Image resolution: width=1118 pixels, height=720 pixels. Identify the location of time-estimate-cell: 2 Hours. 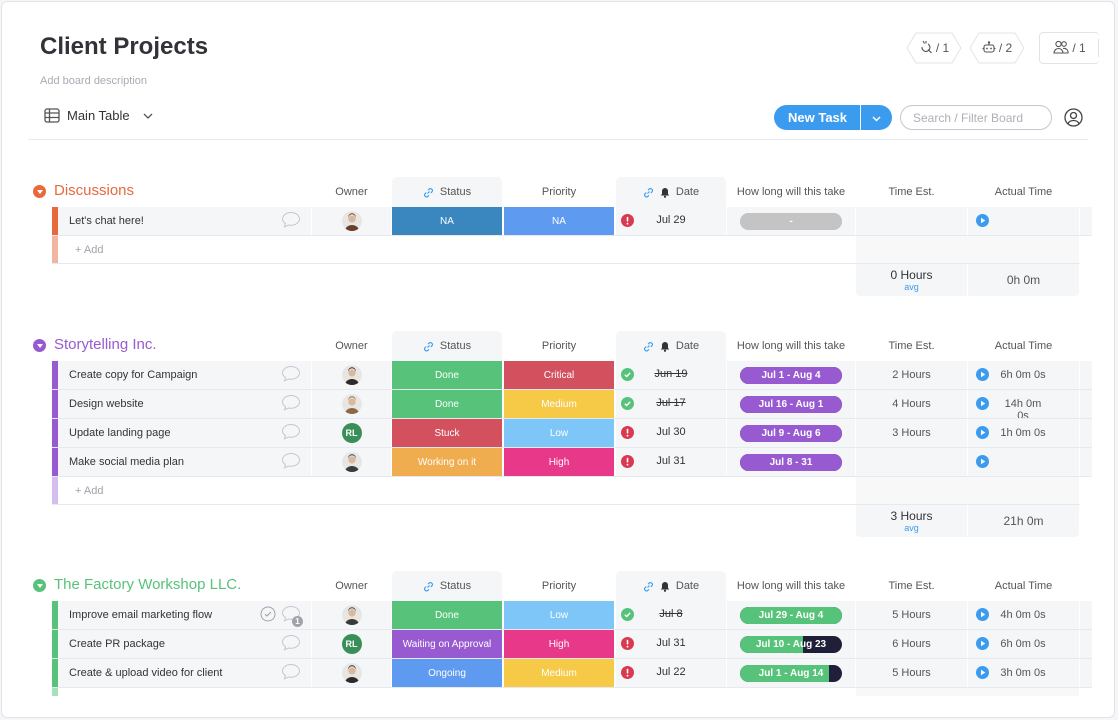
(911, 375).